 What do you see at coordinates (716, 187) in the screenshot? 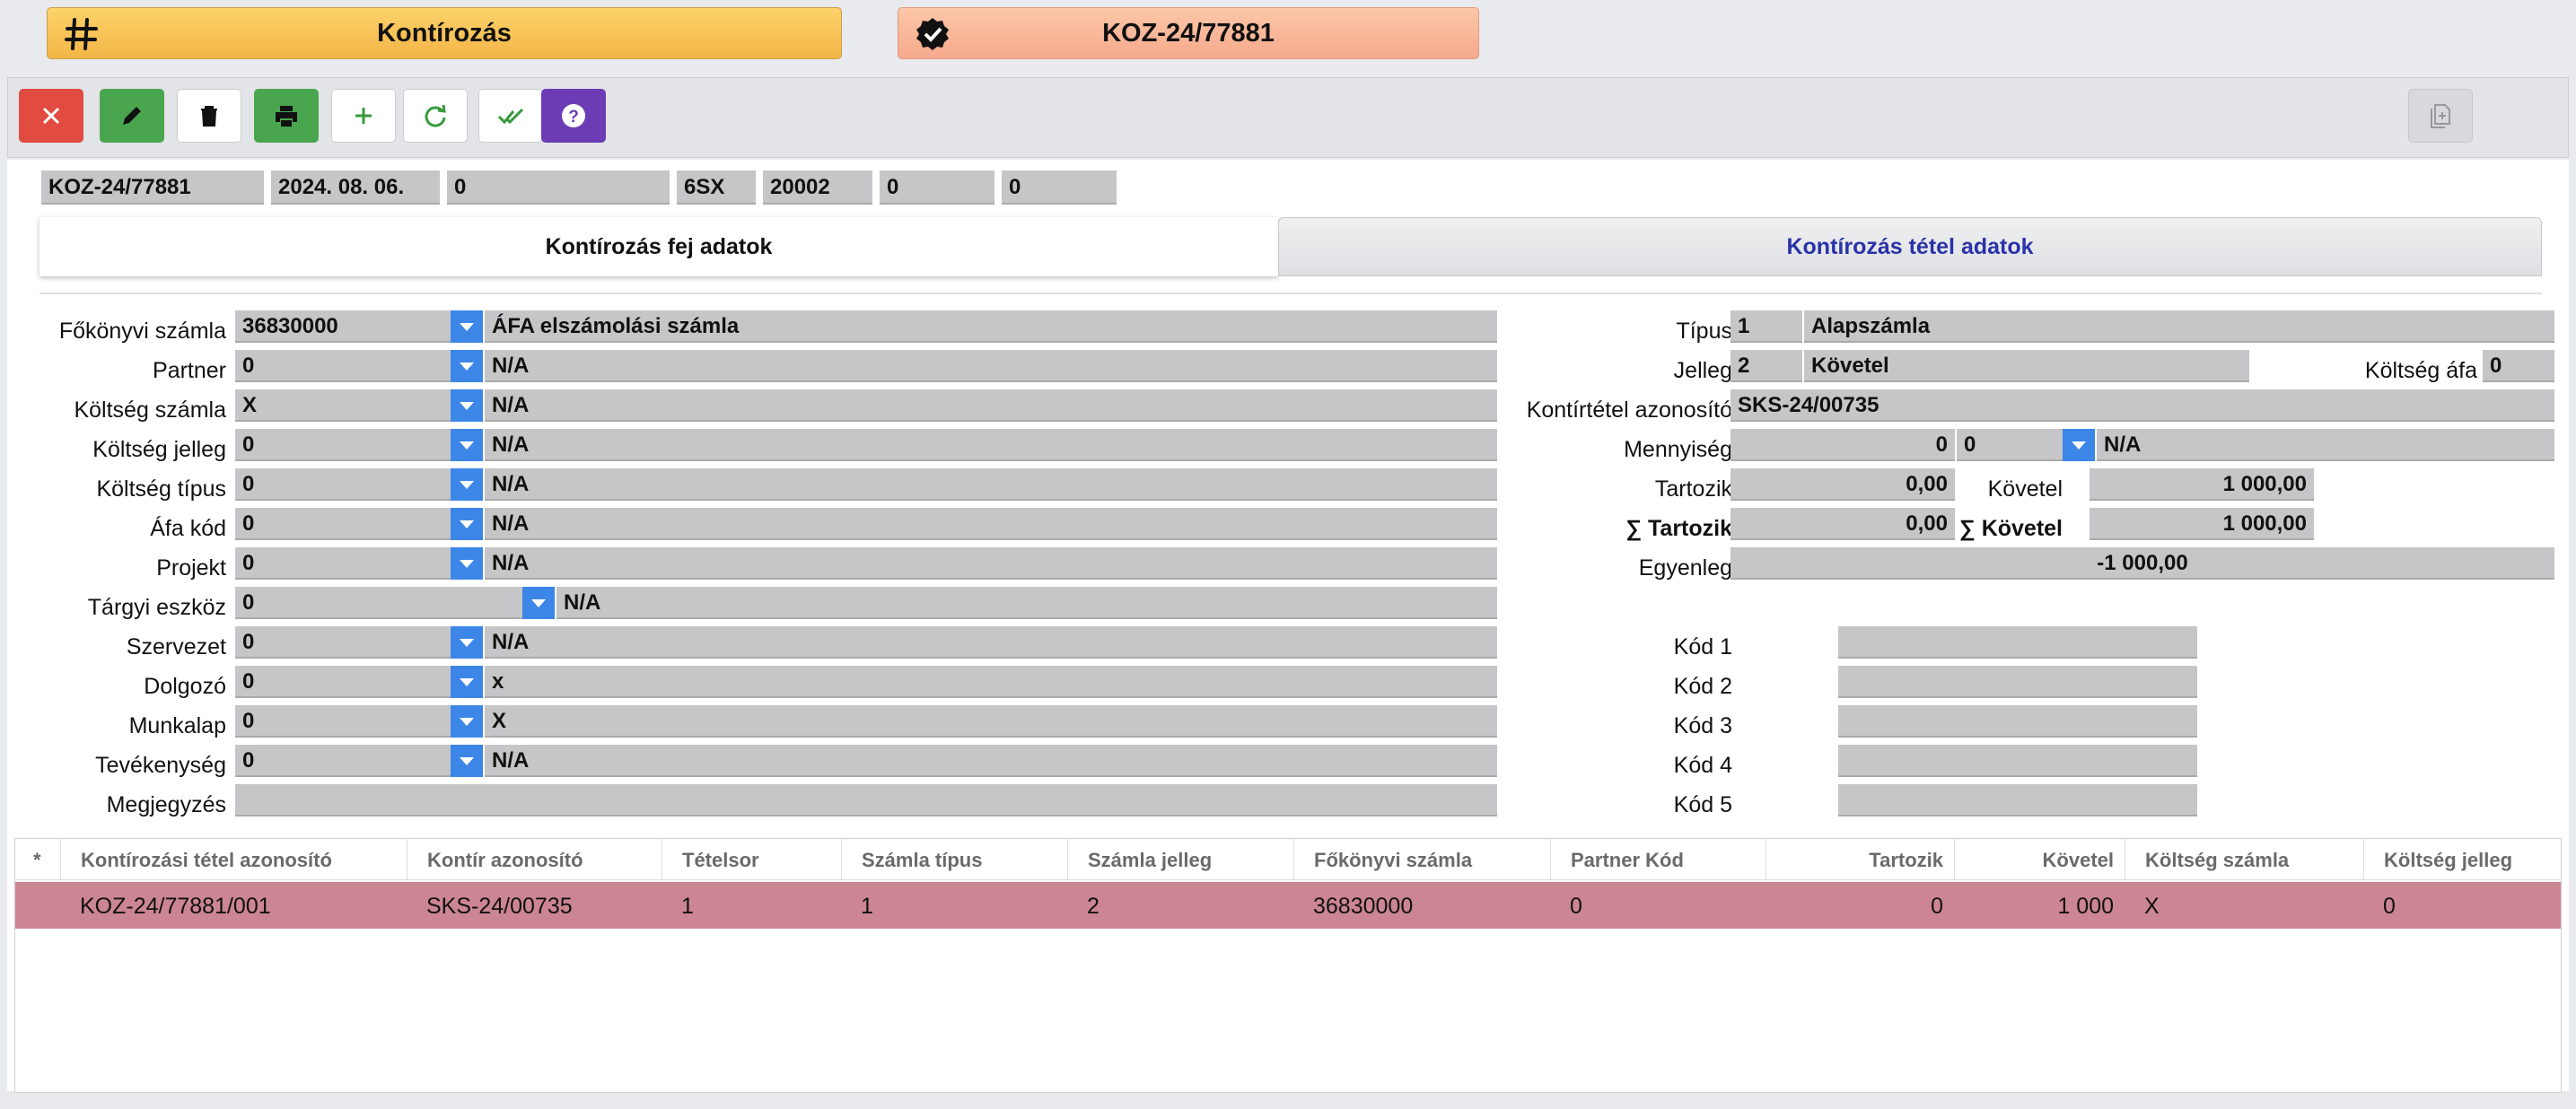
I see `header-field-4: 6SX` at bounding box center [716, 187].